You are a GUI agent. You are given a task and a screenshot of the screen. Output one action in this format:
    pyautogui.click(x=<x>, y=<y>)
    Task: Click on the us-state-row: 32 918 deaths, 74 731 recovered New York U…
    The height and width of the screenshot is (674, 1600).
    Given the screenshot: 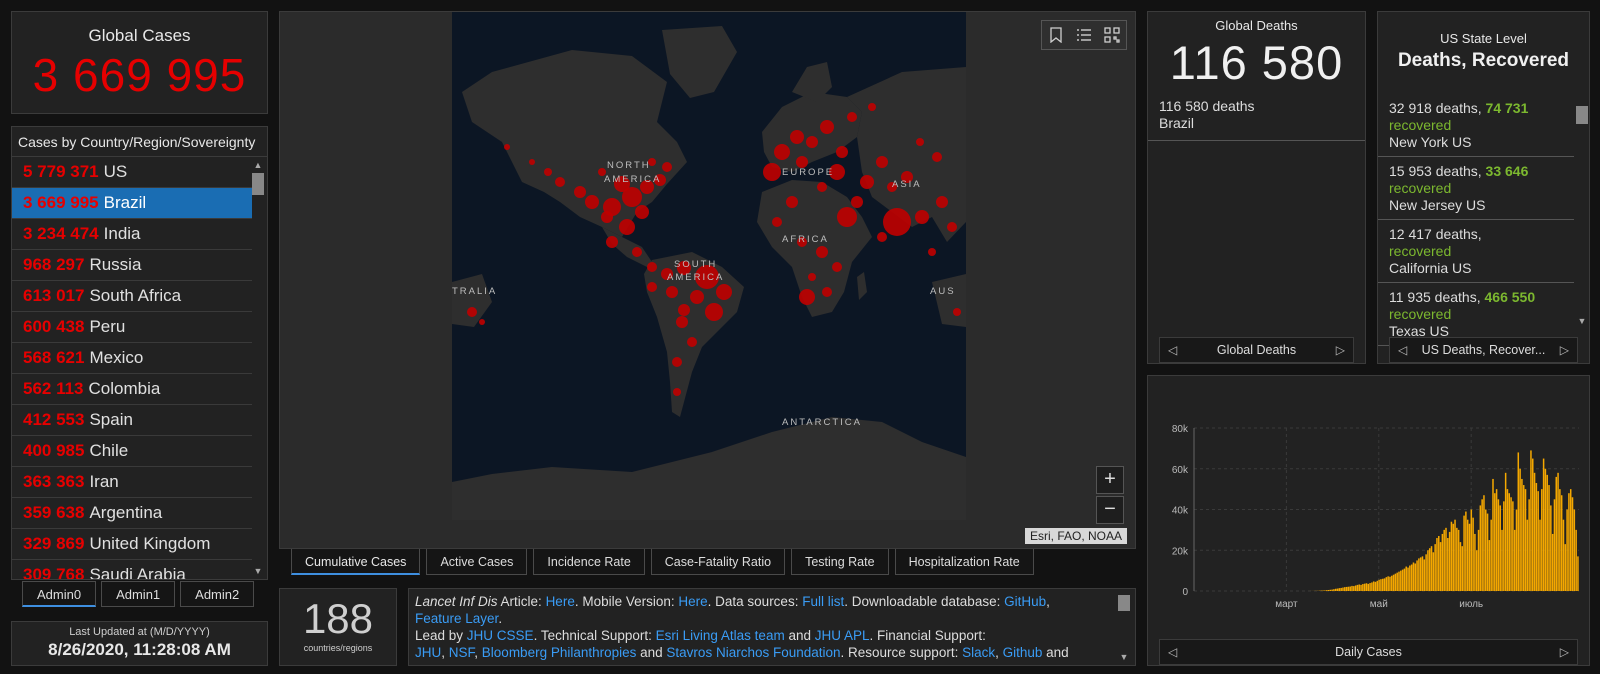 What is the action you would take?
    pyautogui.click(x=1476, y=125)
    